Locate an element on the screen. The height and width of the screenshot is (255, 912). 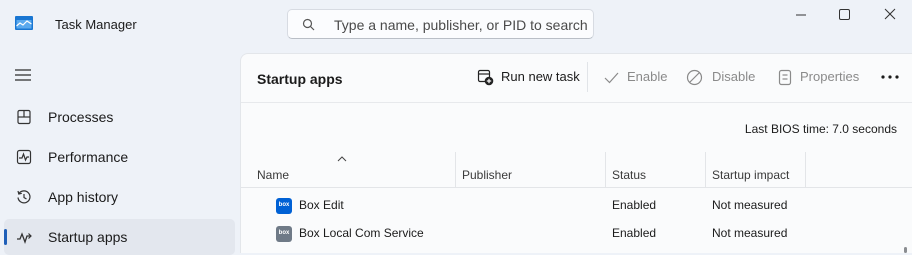
table-header: Name Publisher Status Startup impact is located at coordinates (576, 170).